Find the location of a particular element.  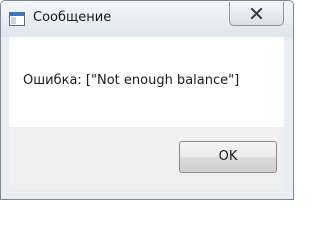

window-app-icon is located at coordinates (17, 19).